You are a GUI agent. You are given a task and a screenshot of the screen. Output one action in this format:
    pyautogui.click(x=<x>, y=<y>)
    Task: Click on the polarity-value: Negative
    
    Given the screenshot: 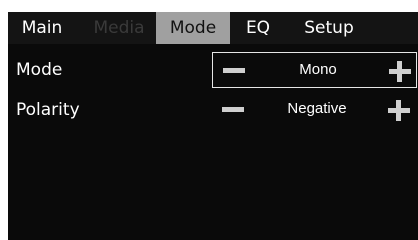 What is the action you would take?
    pyautogui.click(x=317, y=108)
    